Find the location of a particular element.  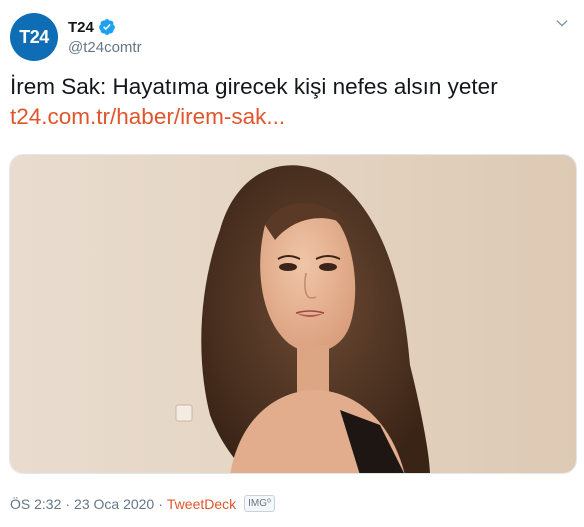

tweet-footer: ÖS 2:32 · 23 Oca 2020 · TweetDeck IMG⁰ is located at coordinates (143, 503).